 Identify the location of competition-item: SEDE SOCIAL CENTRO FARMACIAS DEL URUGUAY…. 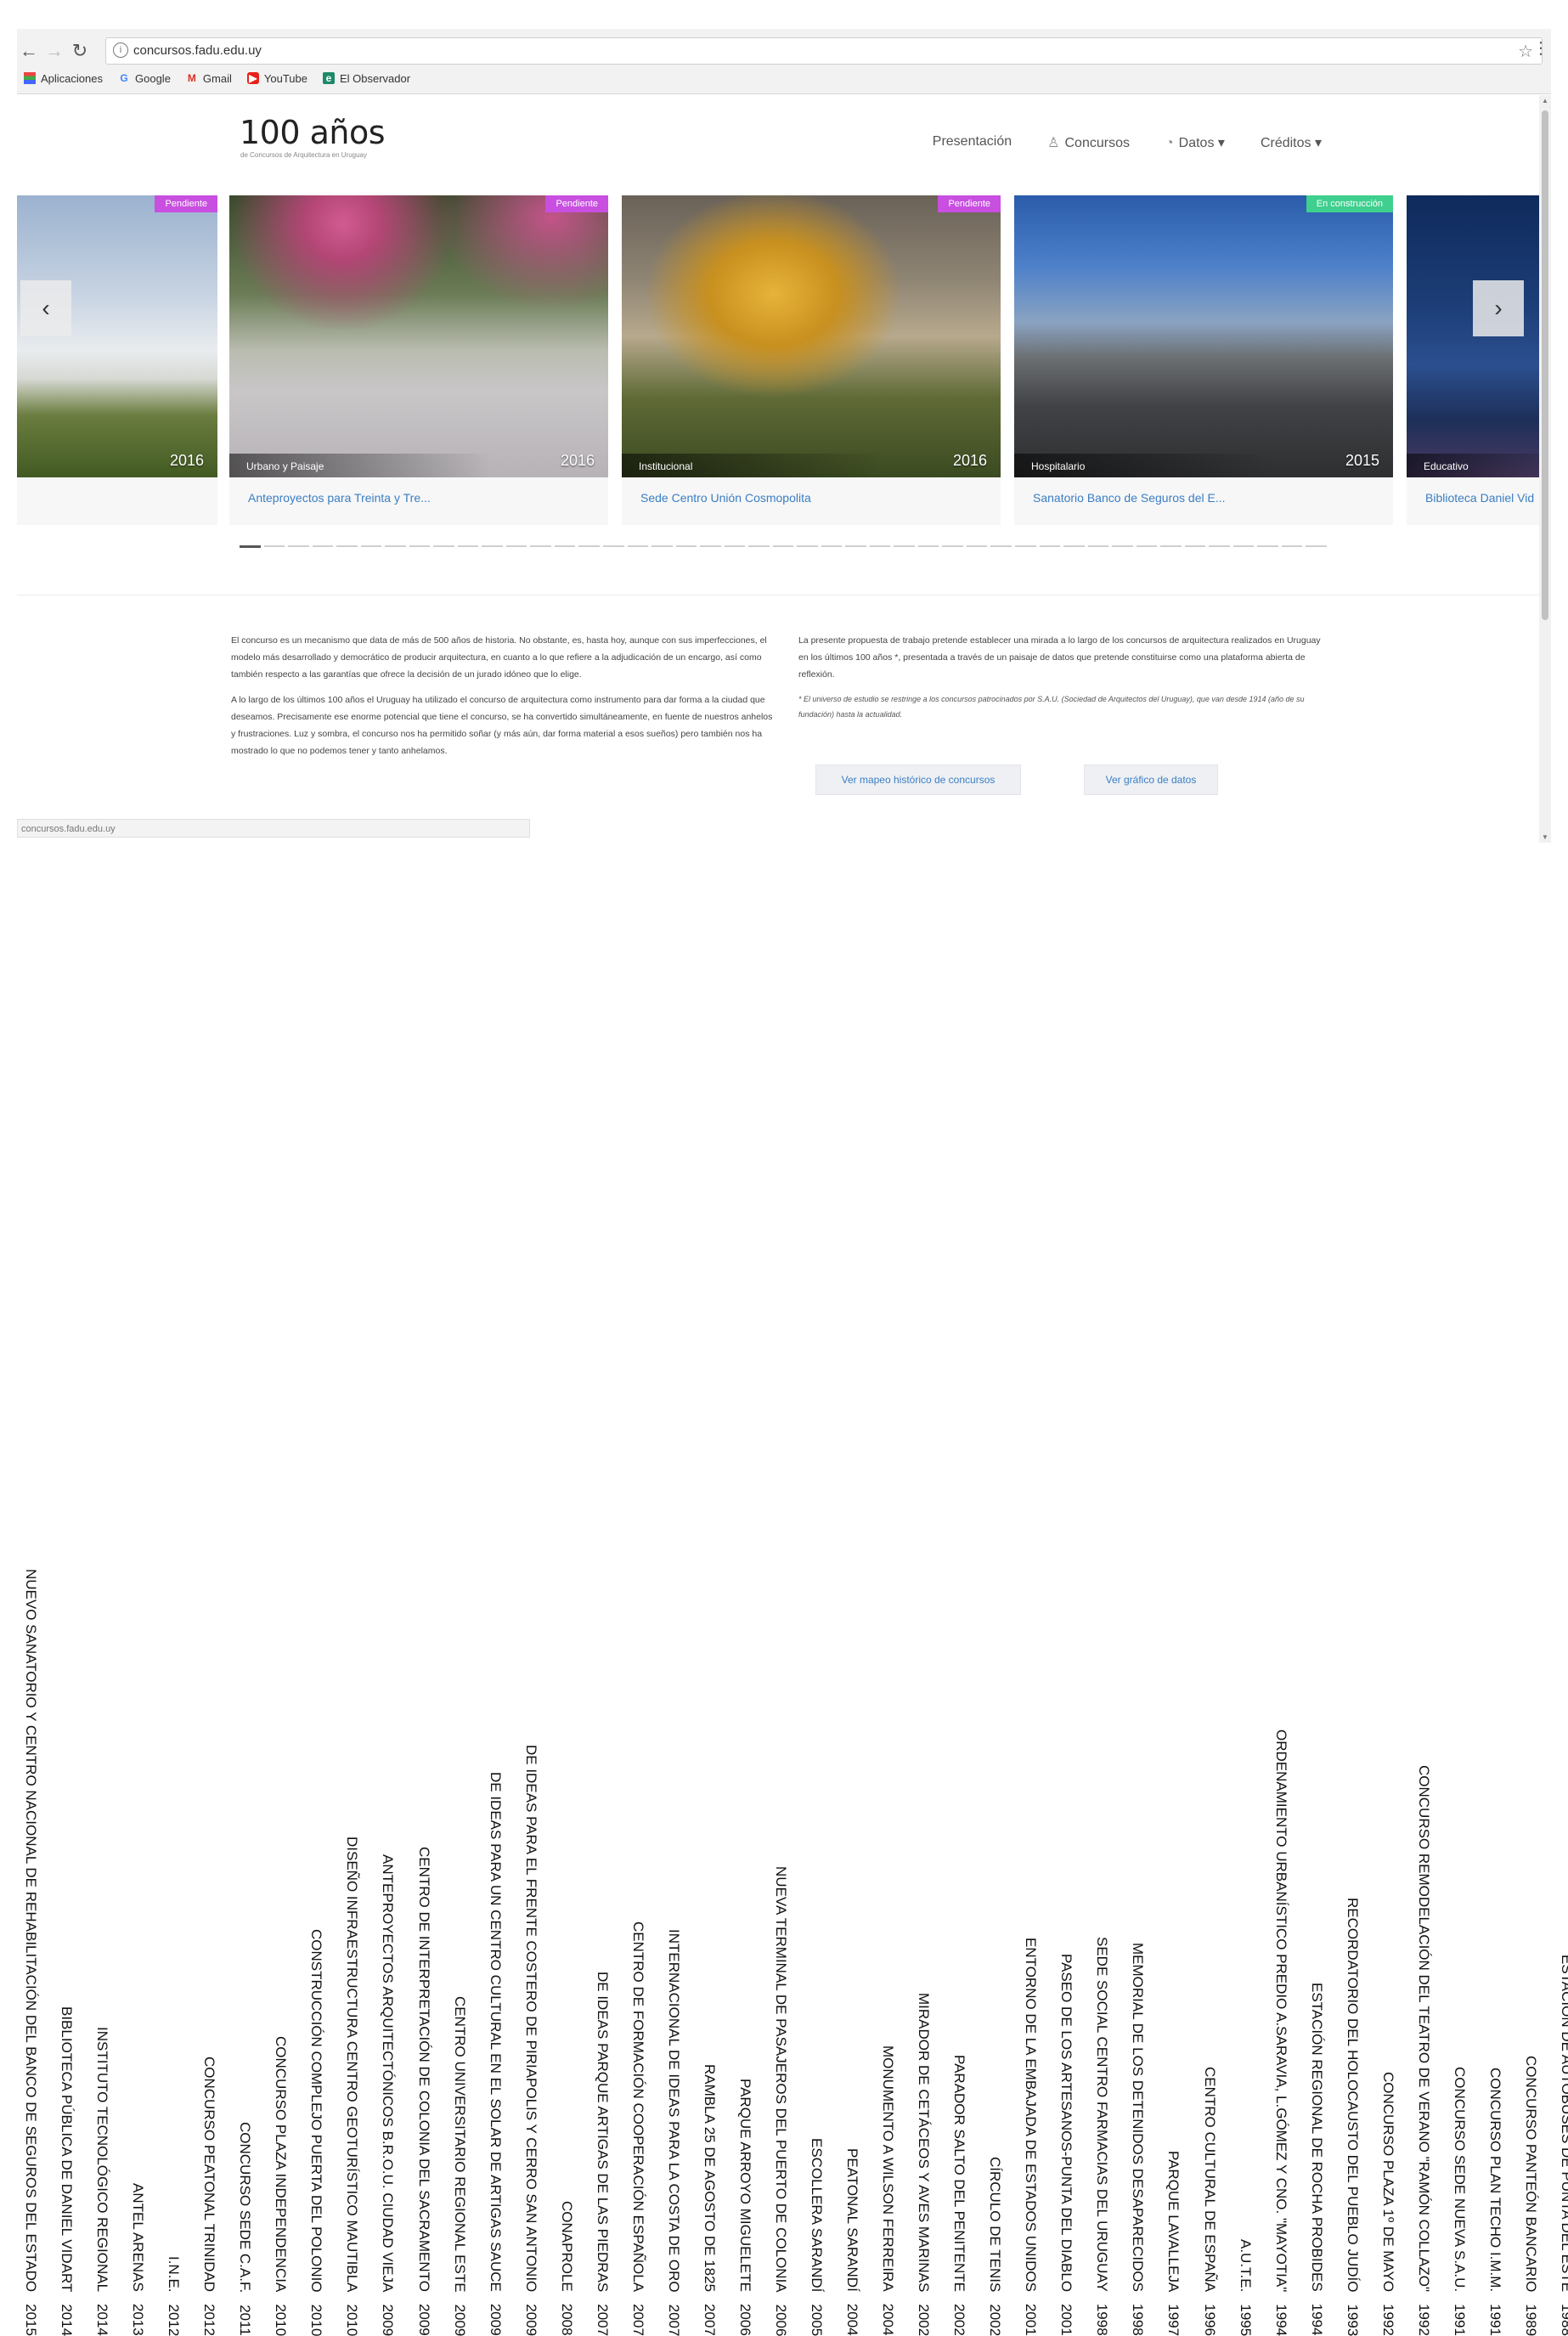
(1102, 1257).